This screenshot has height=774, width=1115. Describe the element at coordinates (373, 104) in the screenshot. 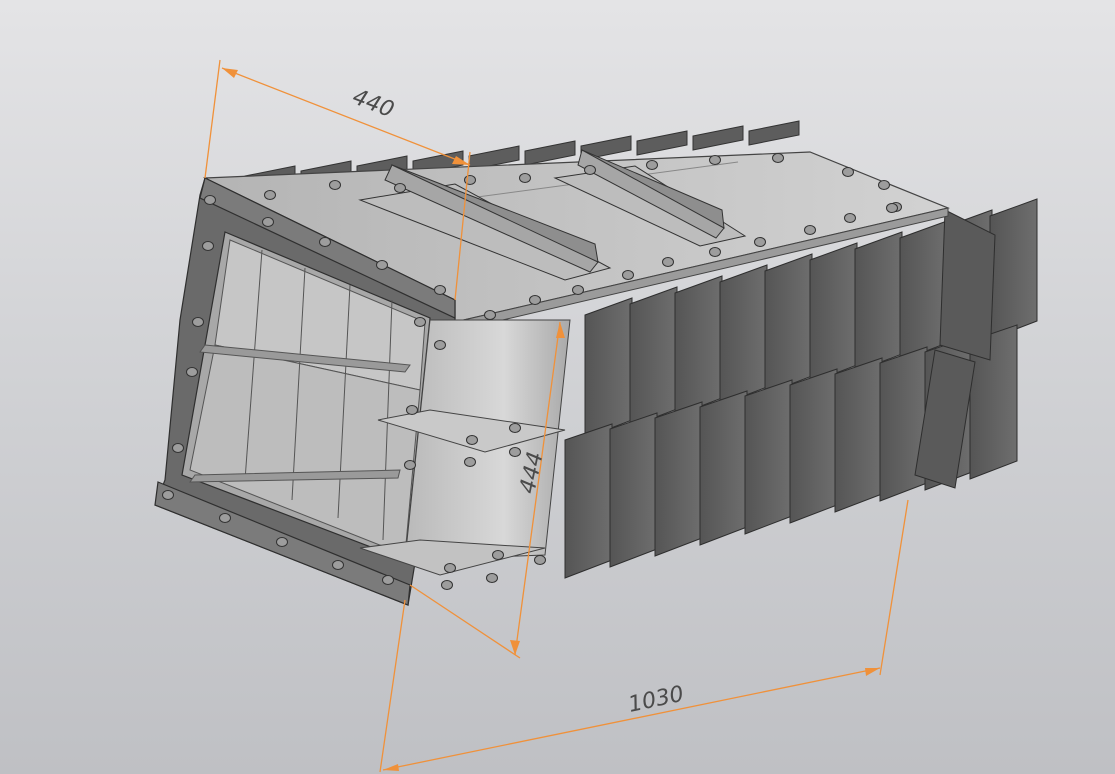

I see `dimension-width-label: 440` at that location.